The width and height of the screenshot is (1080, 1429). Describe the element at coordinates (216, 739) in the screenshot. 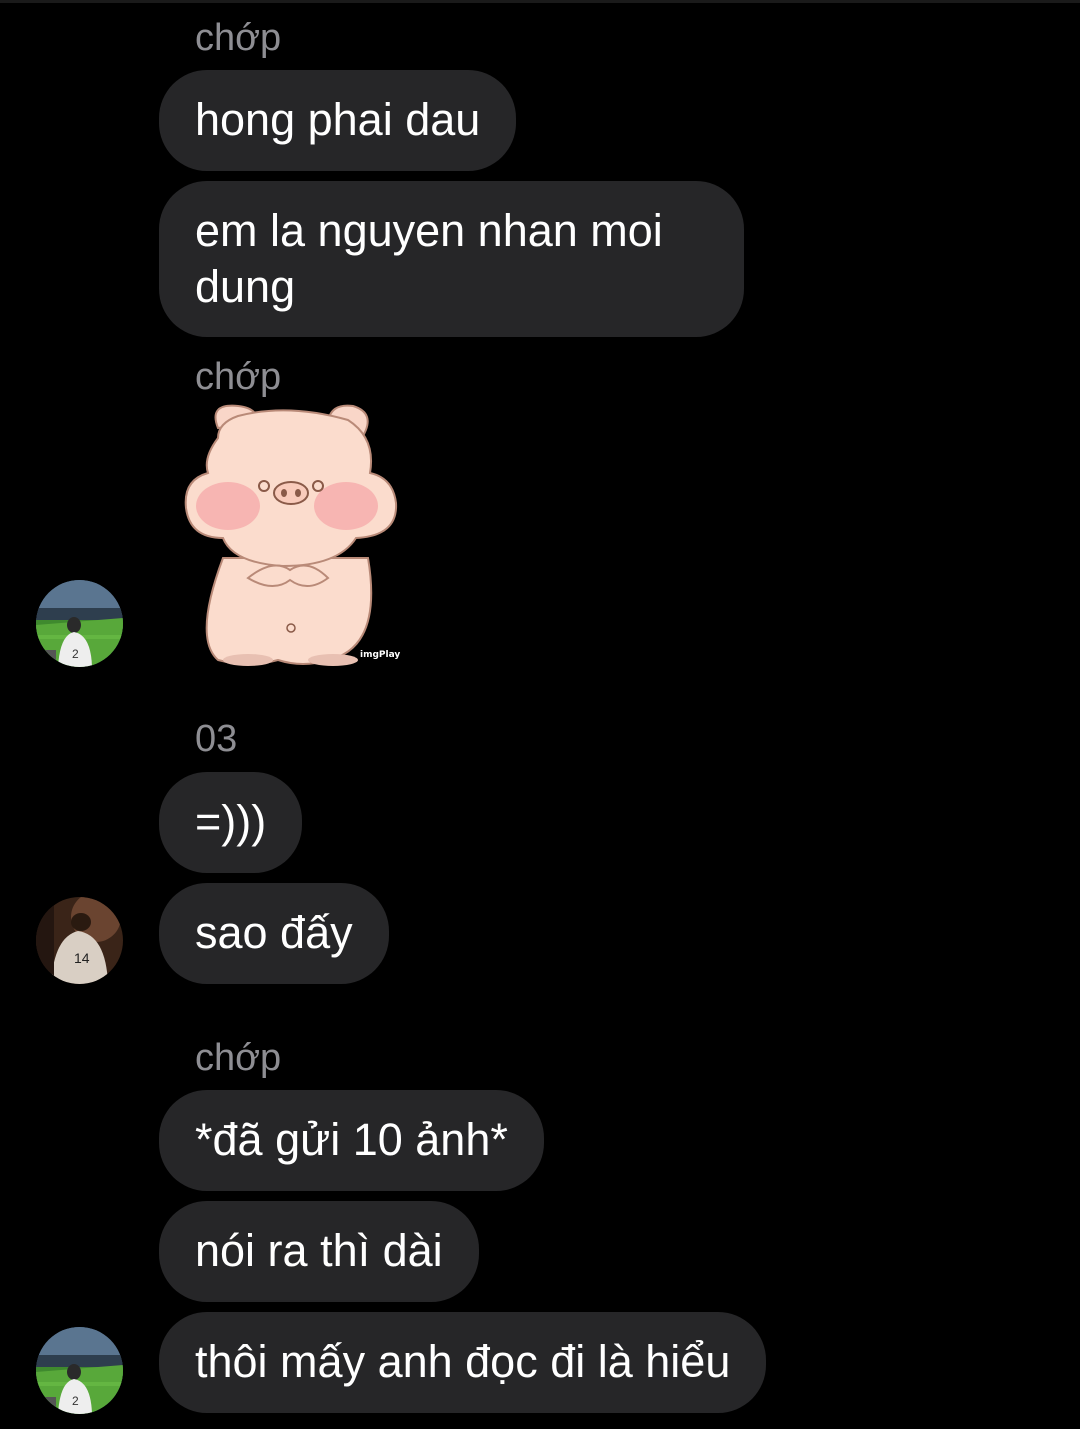

I see `sender-name: 03` at that location.